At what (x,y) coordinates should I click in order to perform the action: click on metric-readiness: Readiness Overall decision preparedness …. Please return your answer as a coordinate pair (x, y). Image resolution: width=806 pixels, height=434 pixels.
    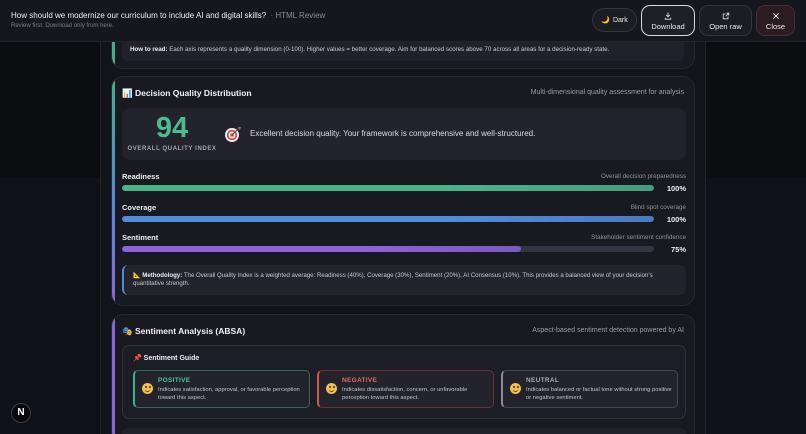
    Looking at the image, I should click on (404, 184).